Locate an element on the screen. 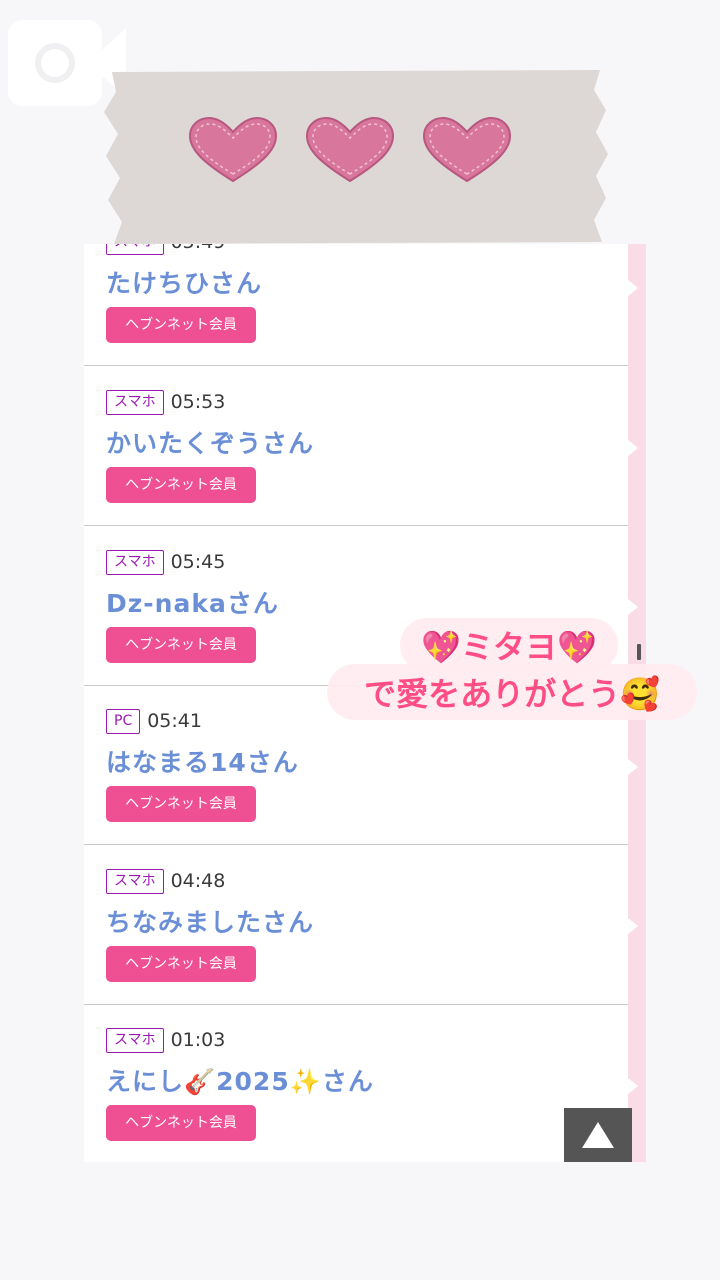  visitor-name: Dz-nakaさん is located at coordinates (192, 602).